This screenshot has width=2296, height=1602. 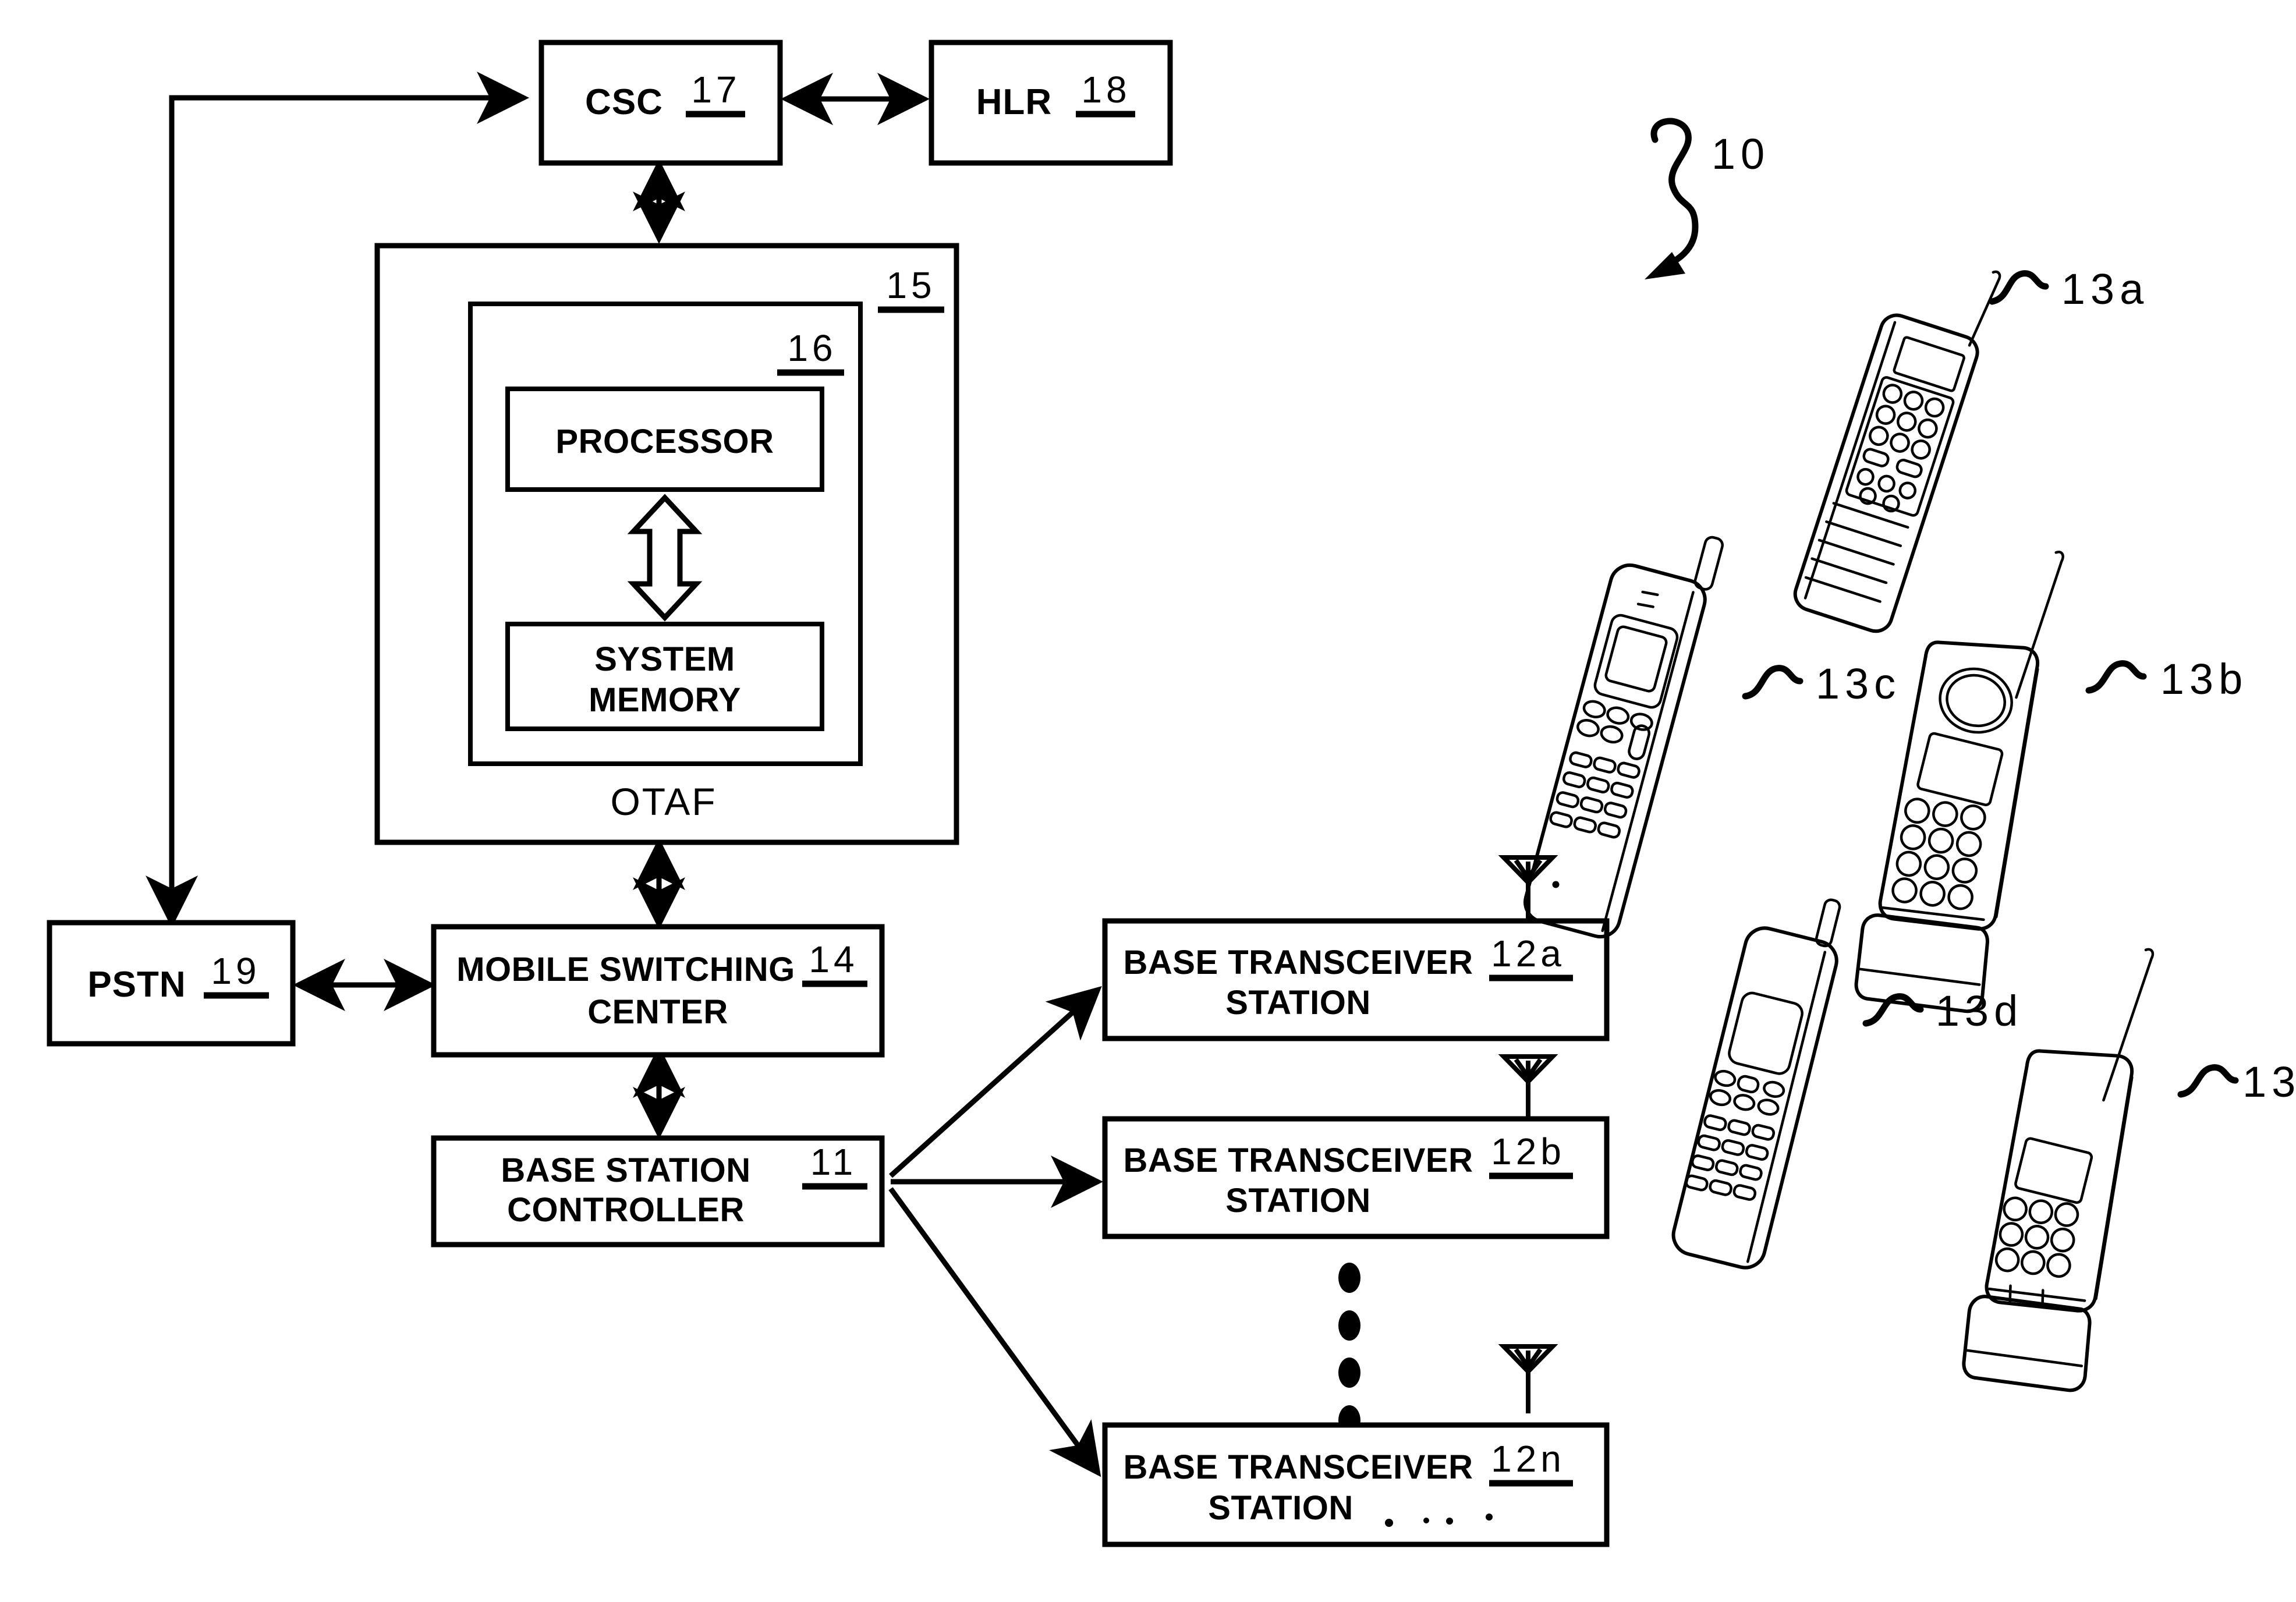 What do you see at coordinates (626, 1210) in the screenshot?
I see `bsc-label-2: CONTROLLER` at bounding box center [626, 1210].